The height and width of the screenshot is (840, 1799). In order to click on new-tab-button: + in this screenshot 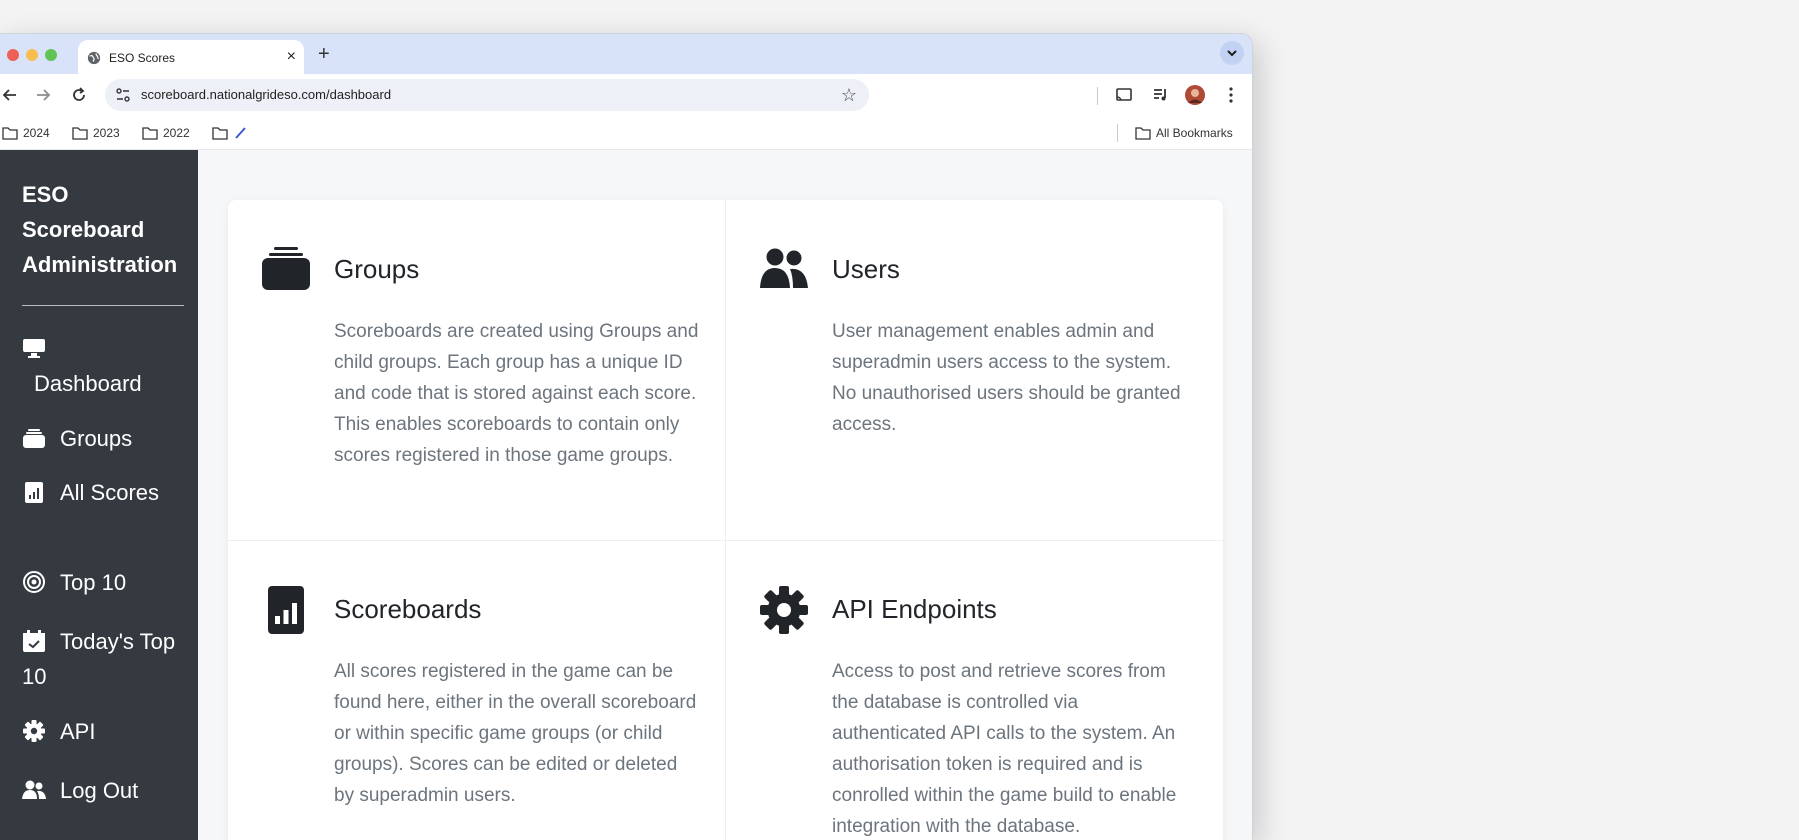, I will do `click(324, 54)`.